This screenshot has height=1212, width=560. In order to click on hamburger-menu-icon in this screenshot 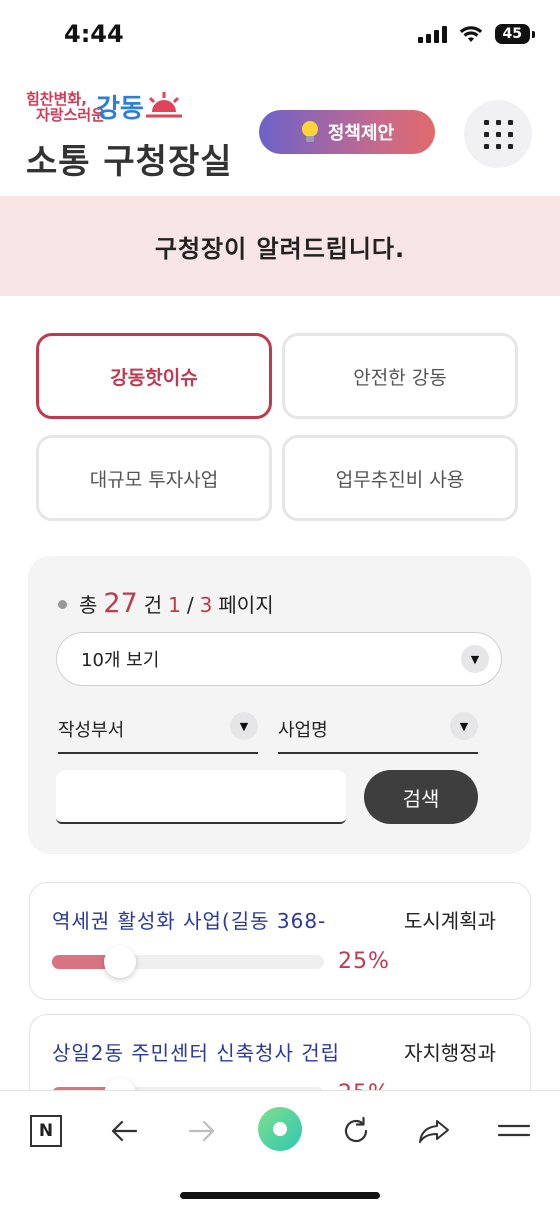, I will do `click(514, 1131)`.